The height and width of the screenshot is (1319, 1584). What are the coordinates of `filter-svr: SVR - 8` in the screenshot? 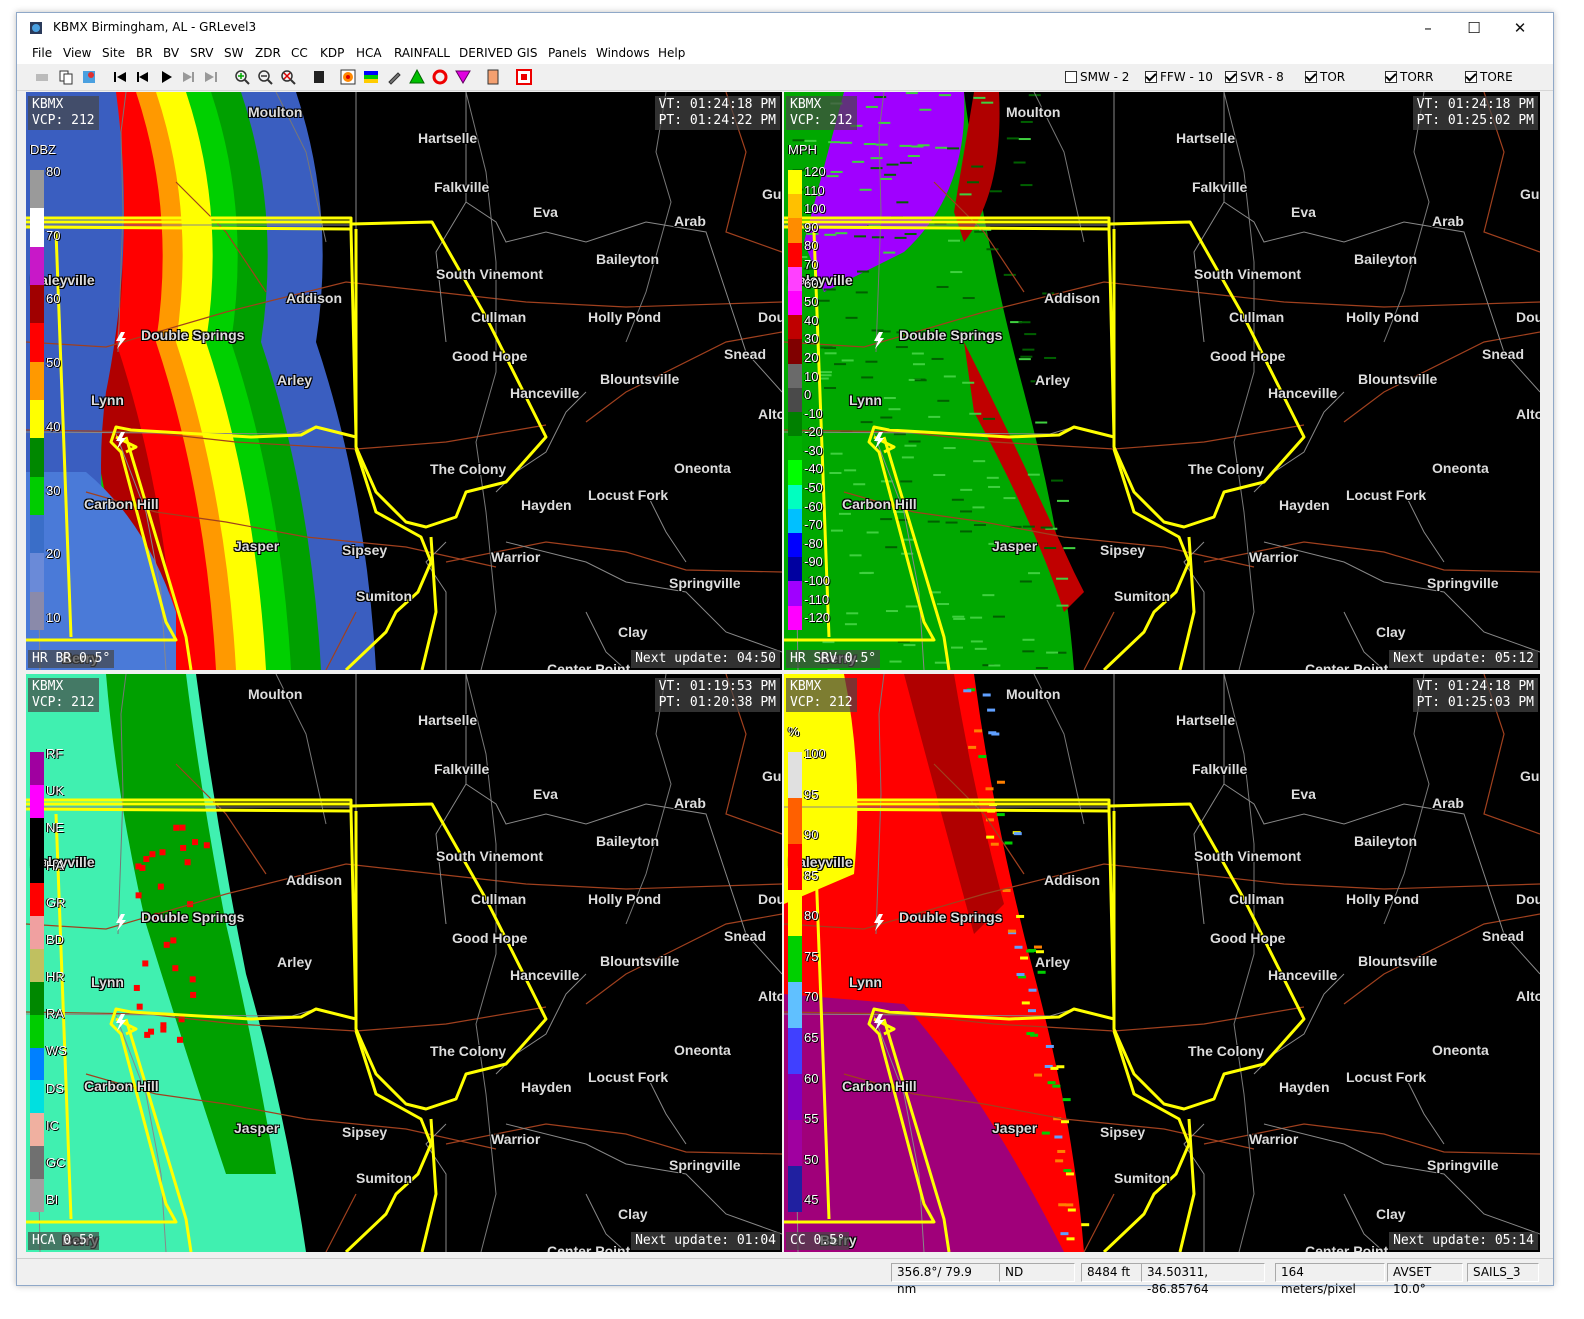 It's located at (1254, 77).